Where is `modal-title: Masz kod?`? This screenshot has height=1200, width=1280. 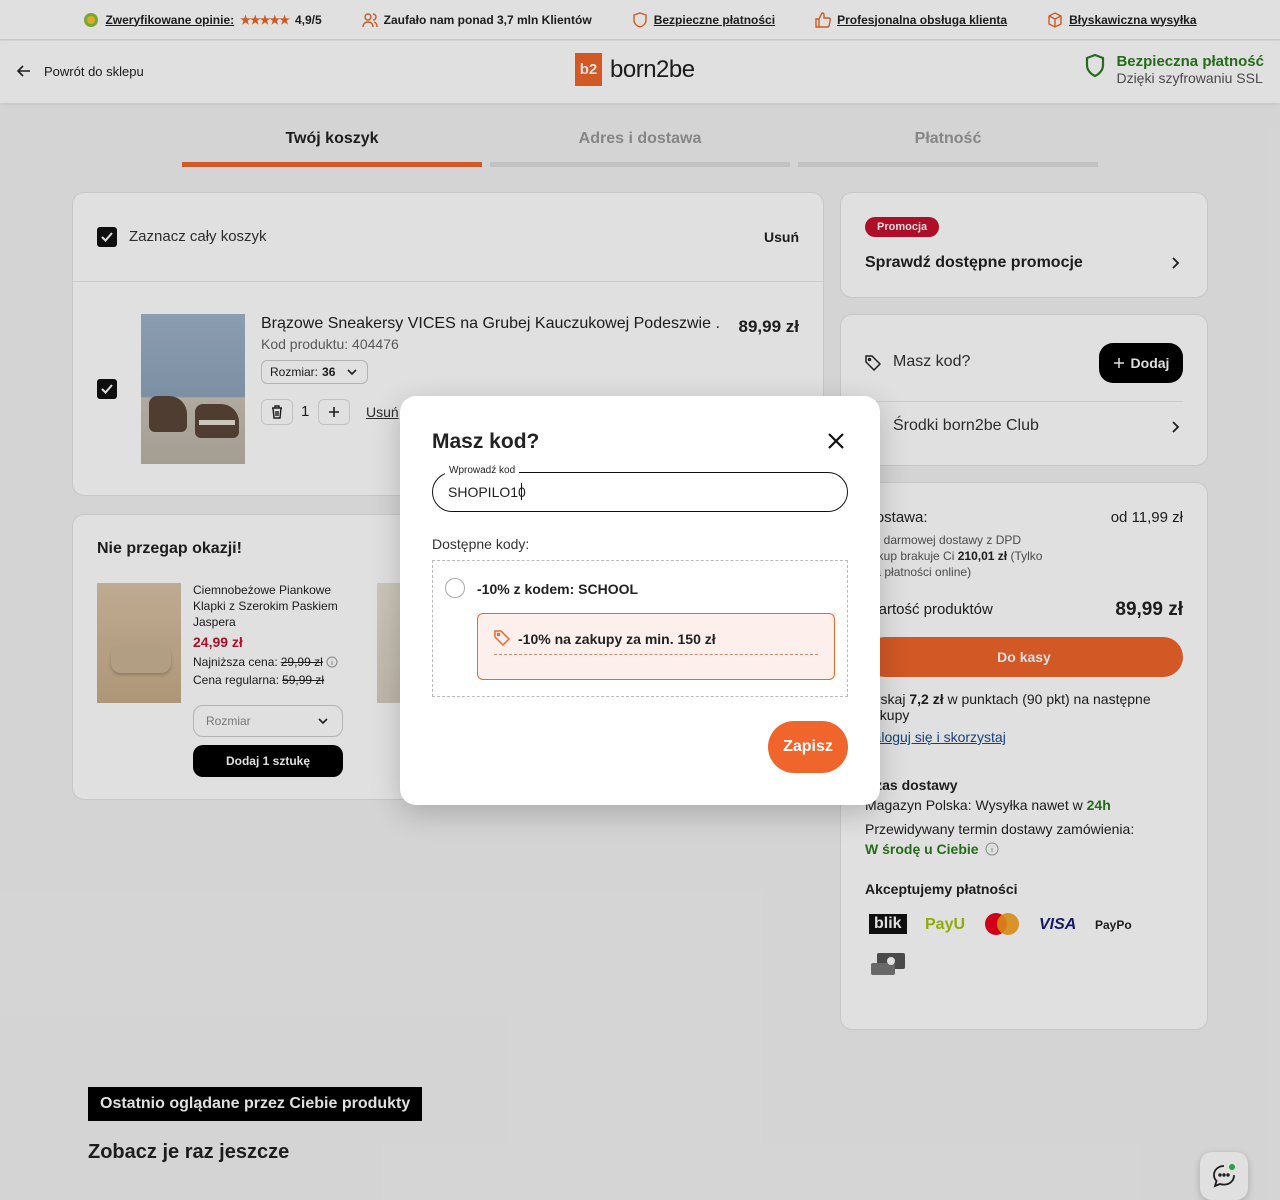 modal-title: Masz kod? is located at coordinates (486, 441).